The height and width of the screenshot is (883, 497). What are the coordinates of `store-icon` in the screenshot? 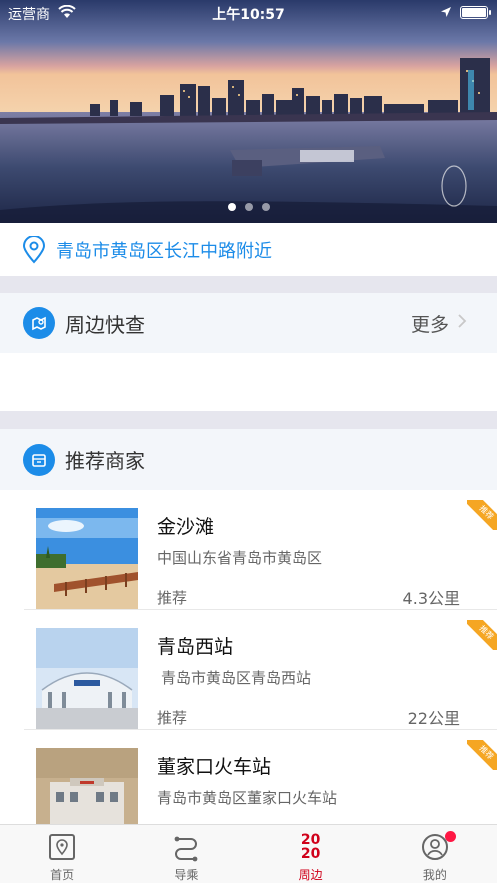 It's located at (39, 459).